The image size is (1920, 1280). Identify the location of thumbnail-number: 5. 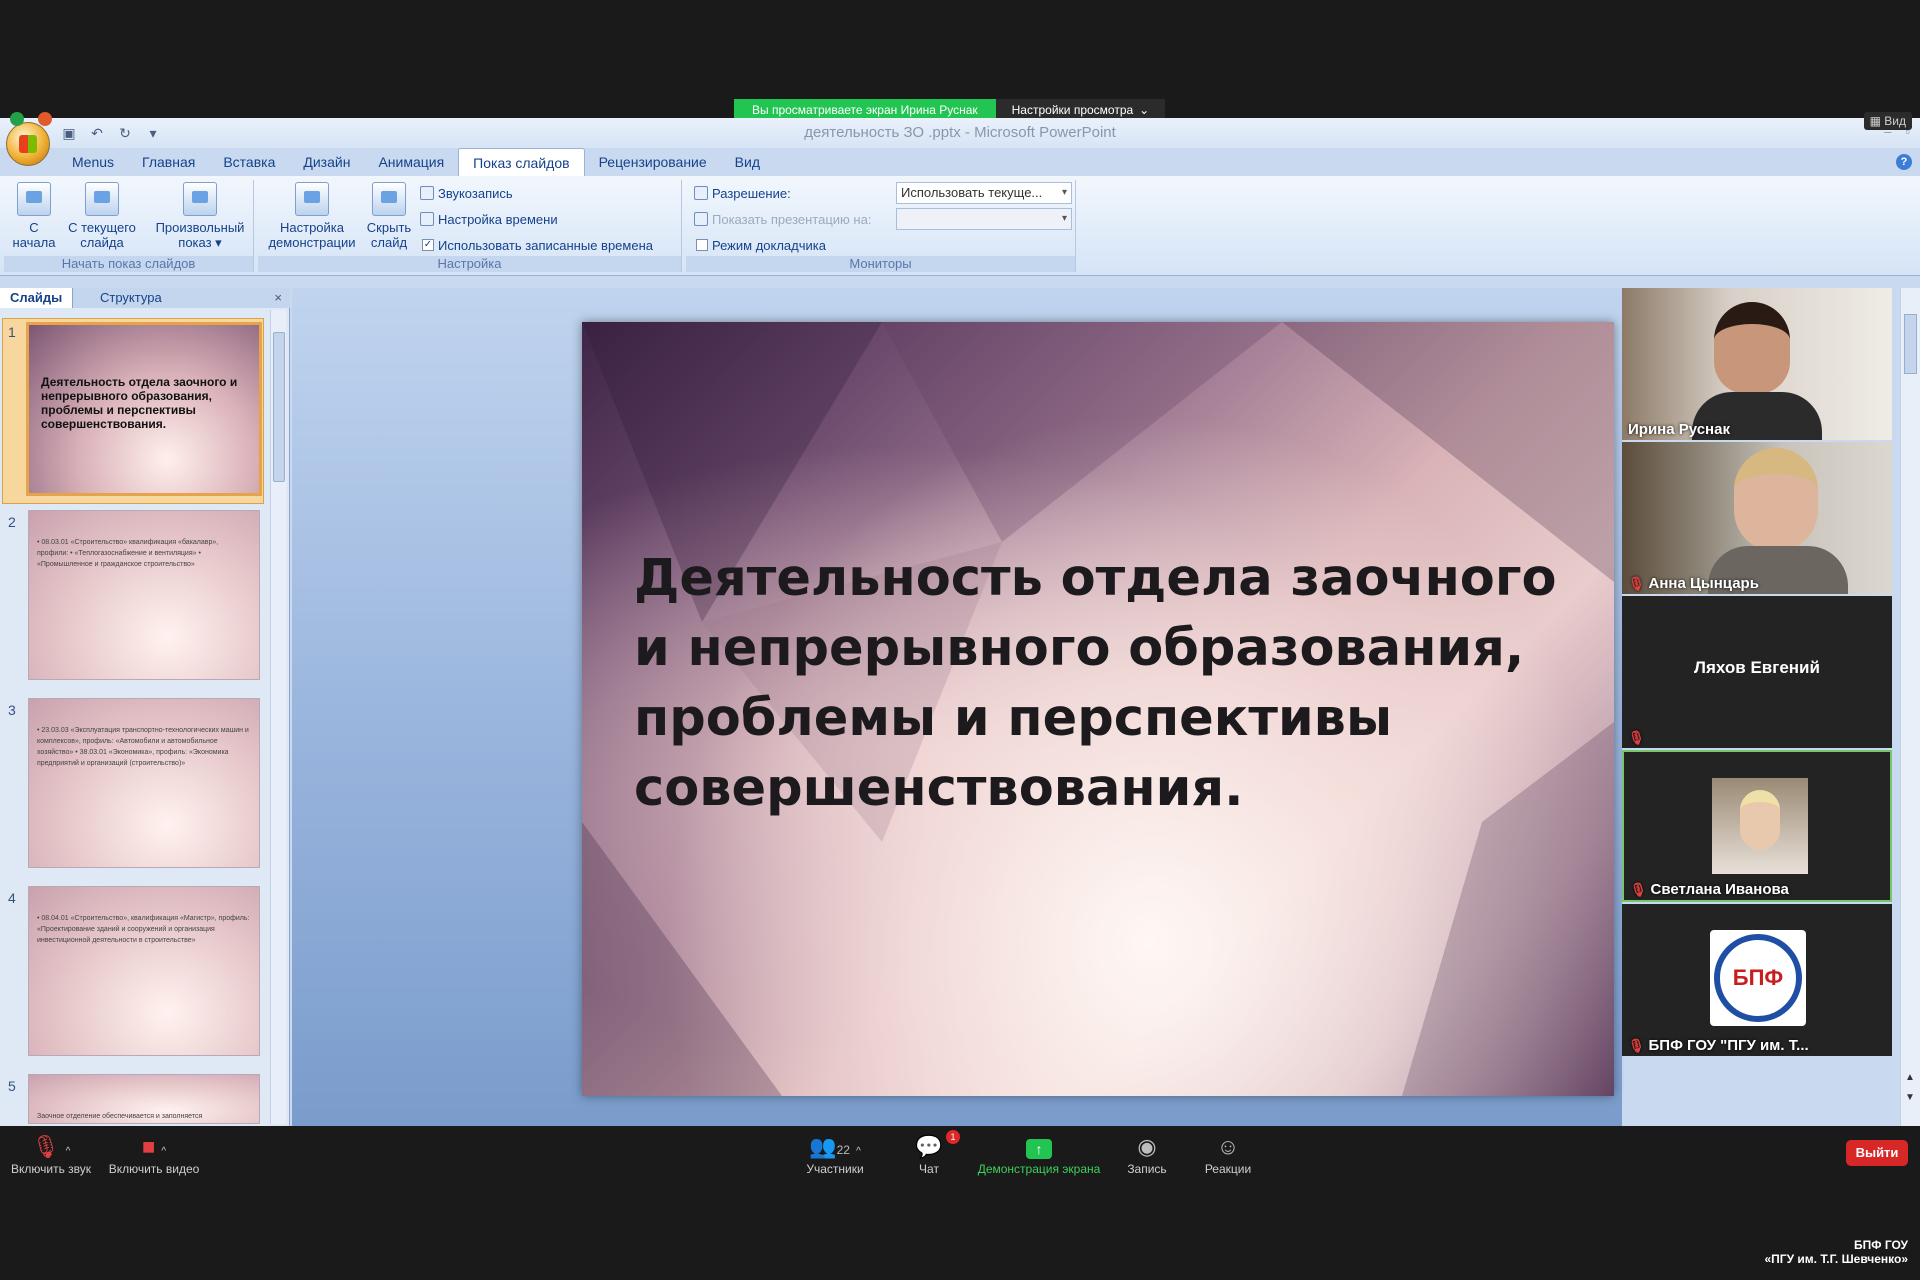
(12, 1086).